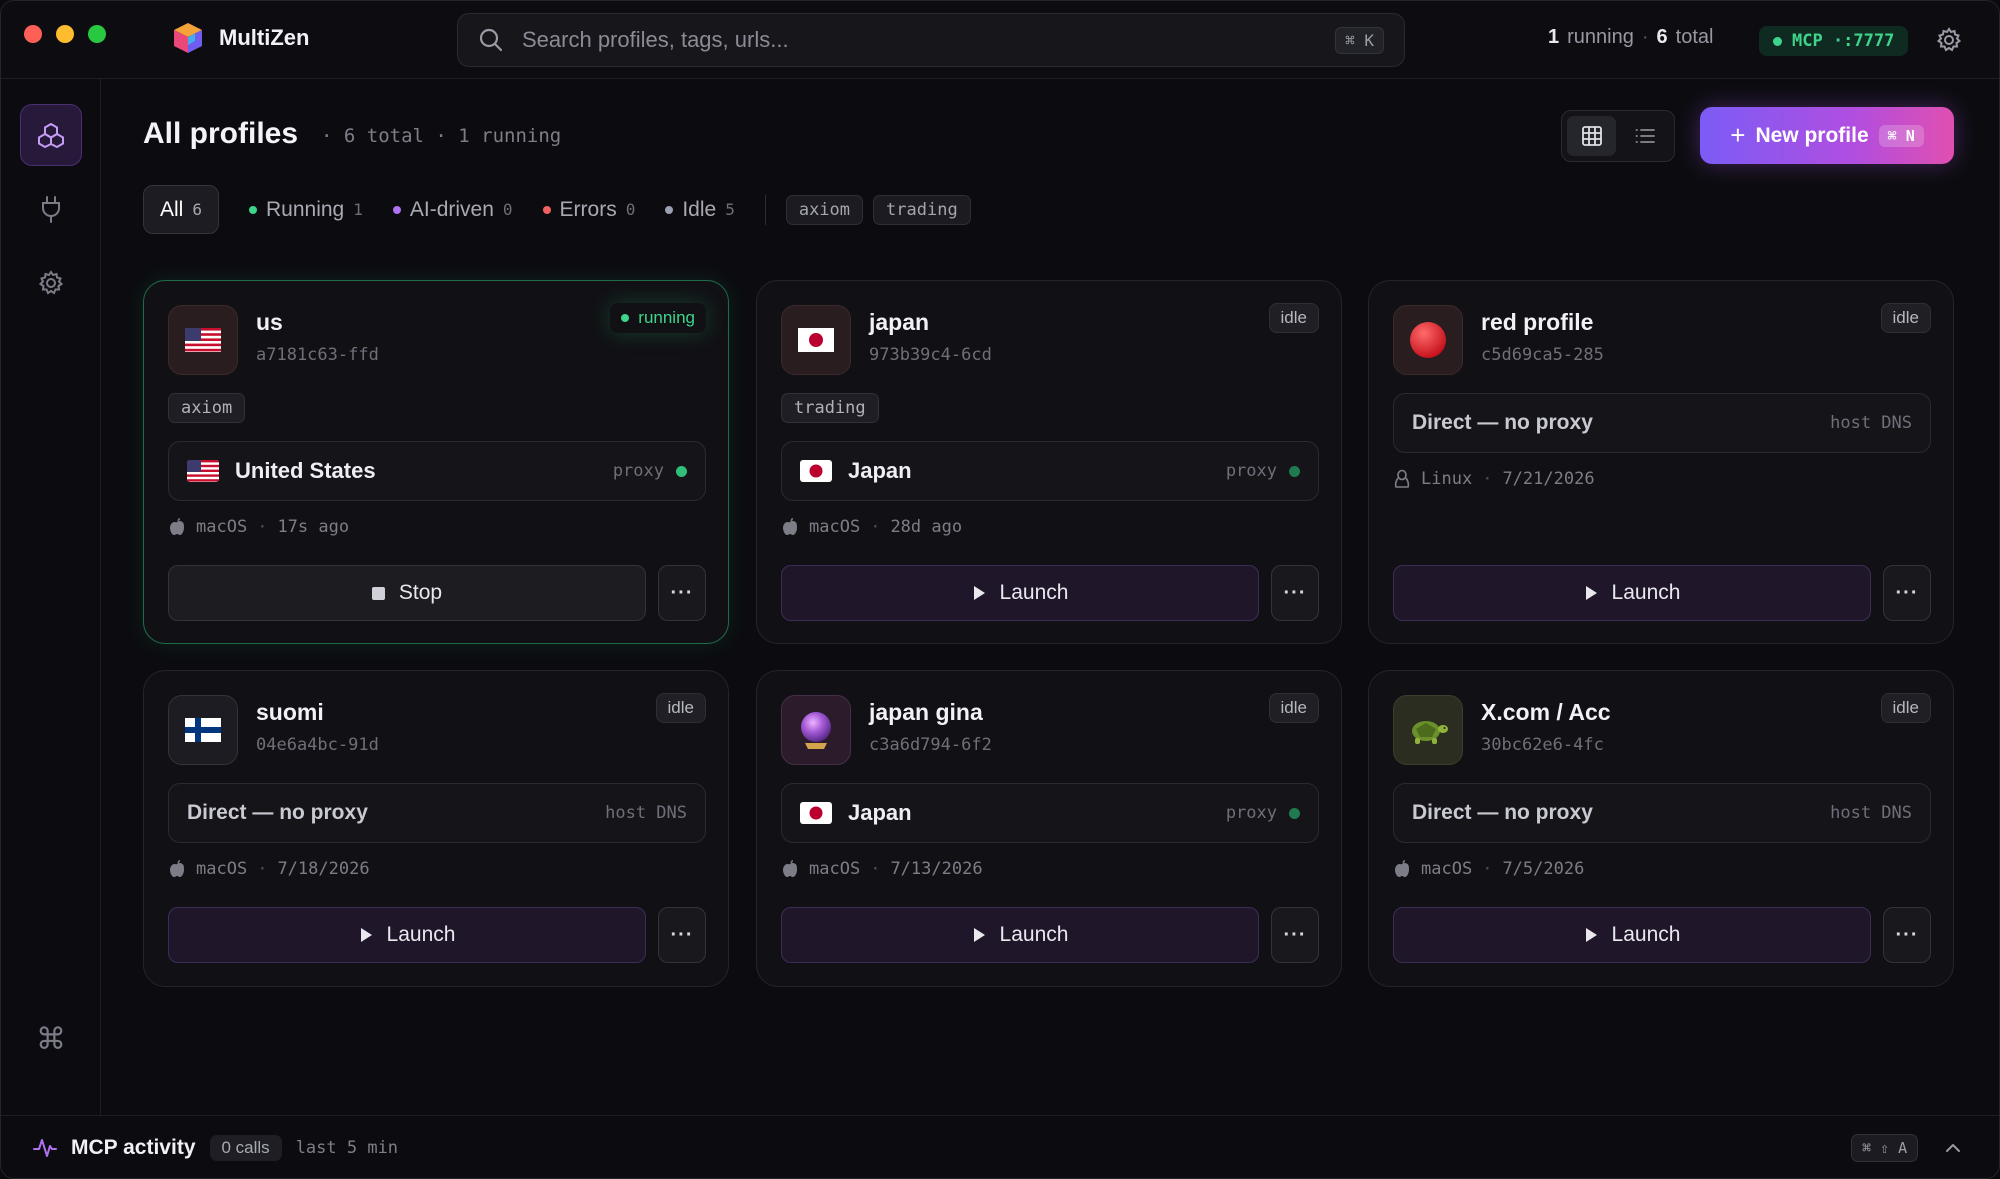 This screenshot has width=2000, height=1179. I want to click on filter-ai-driven: AI-driven 0, so click(452, 210).